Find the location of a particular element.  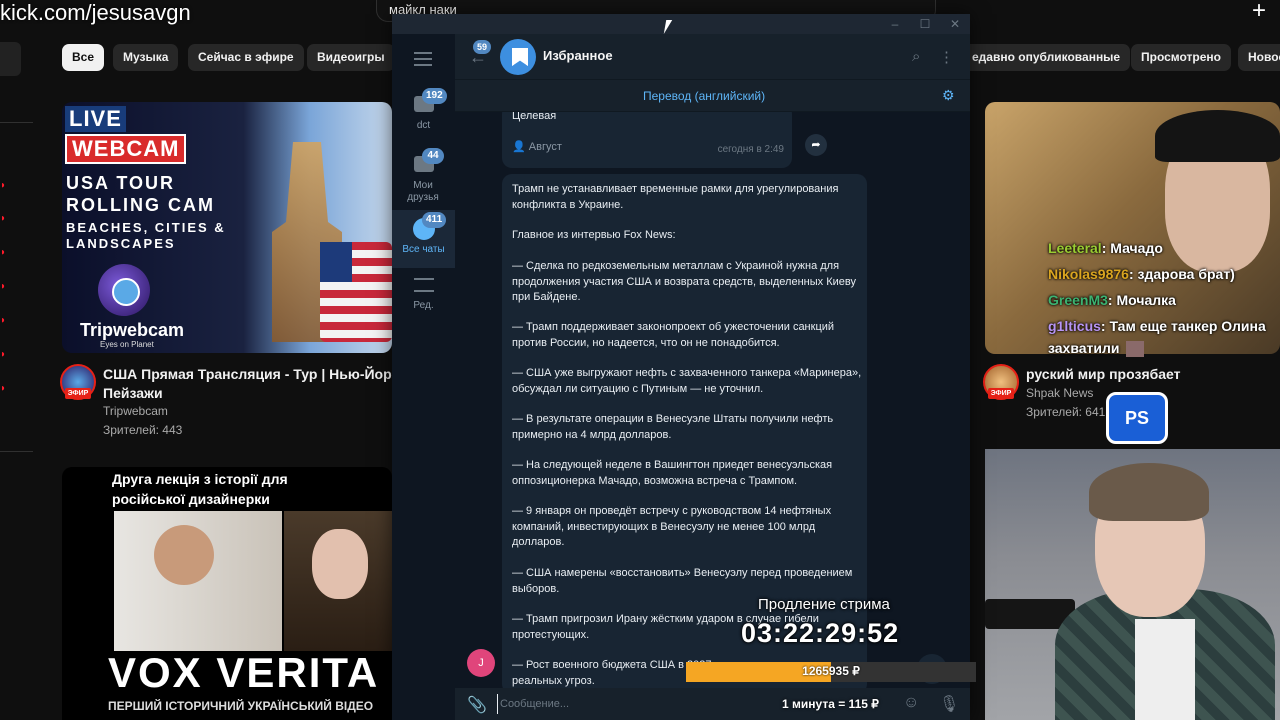

donation-amount: 1265935 ₽ is located at coordinates (831, 671).